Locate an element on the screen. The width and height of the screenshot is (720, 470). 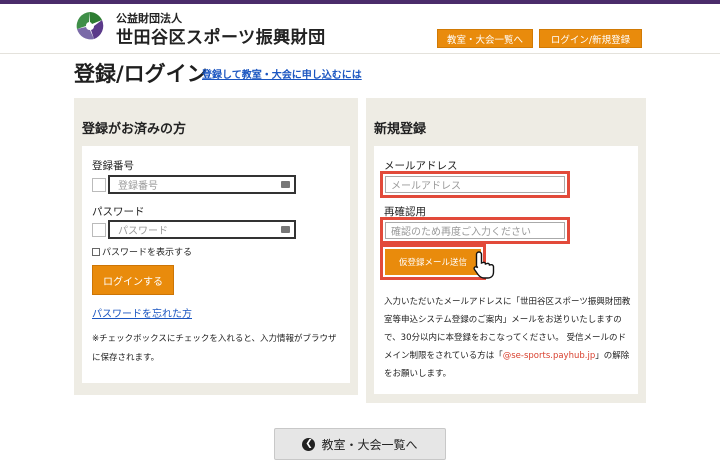
send-button-highlight: 仮登録メール送信 is located at coordinates (433, 262).